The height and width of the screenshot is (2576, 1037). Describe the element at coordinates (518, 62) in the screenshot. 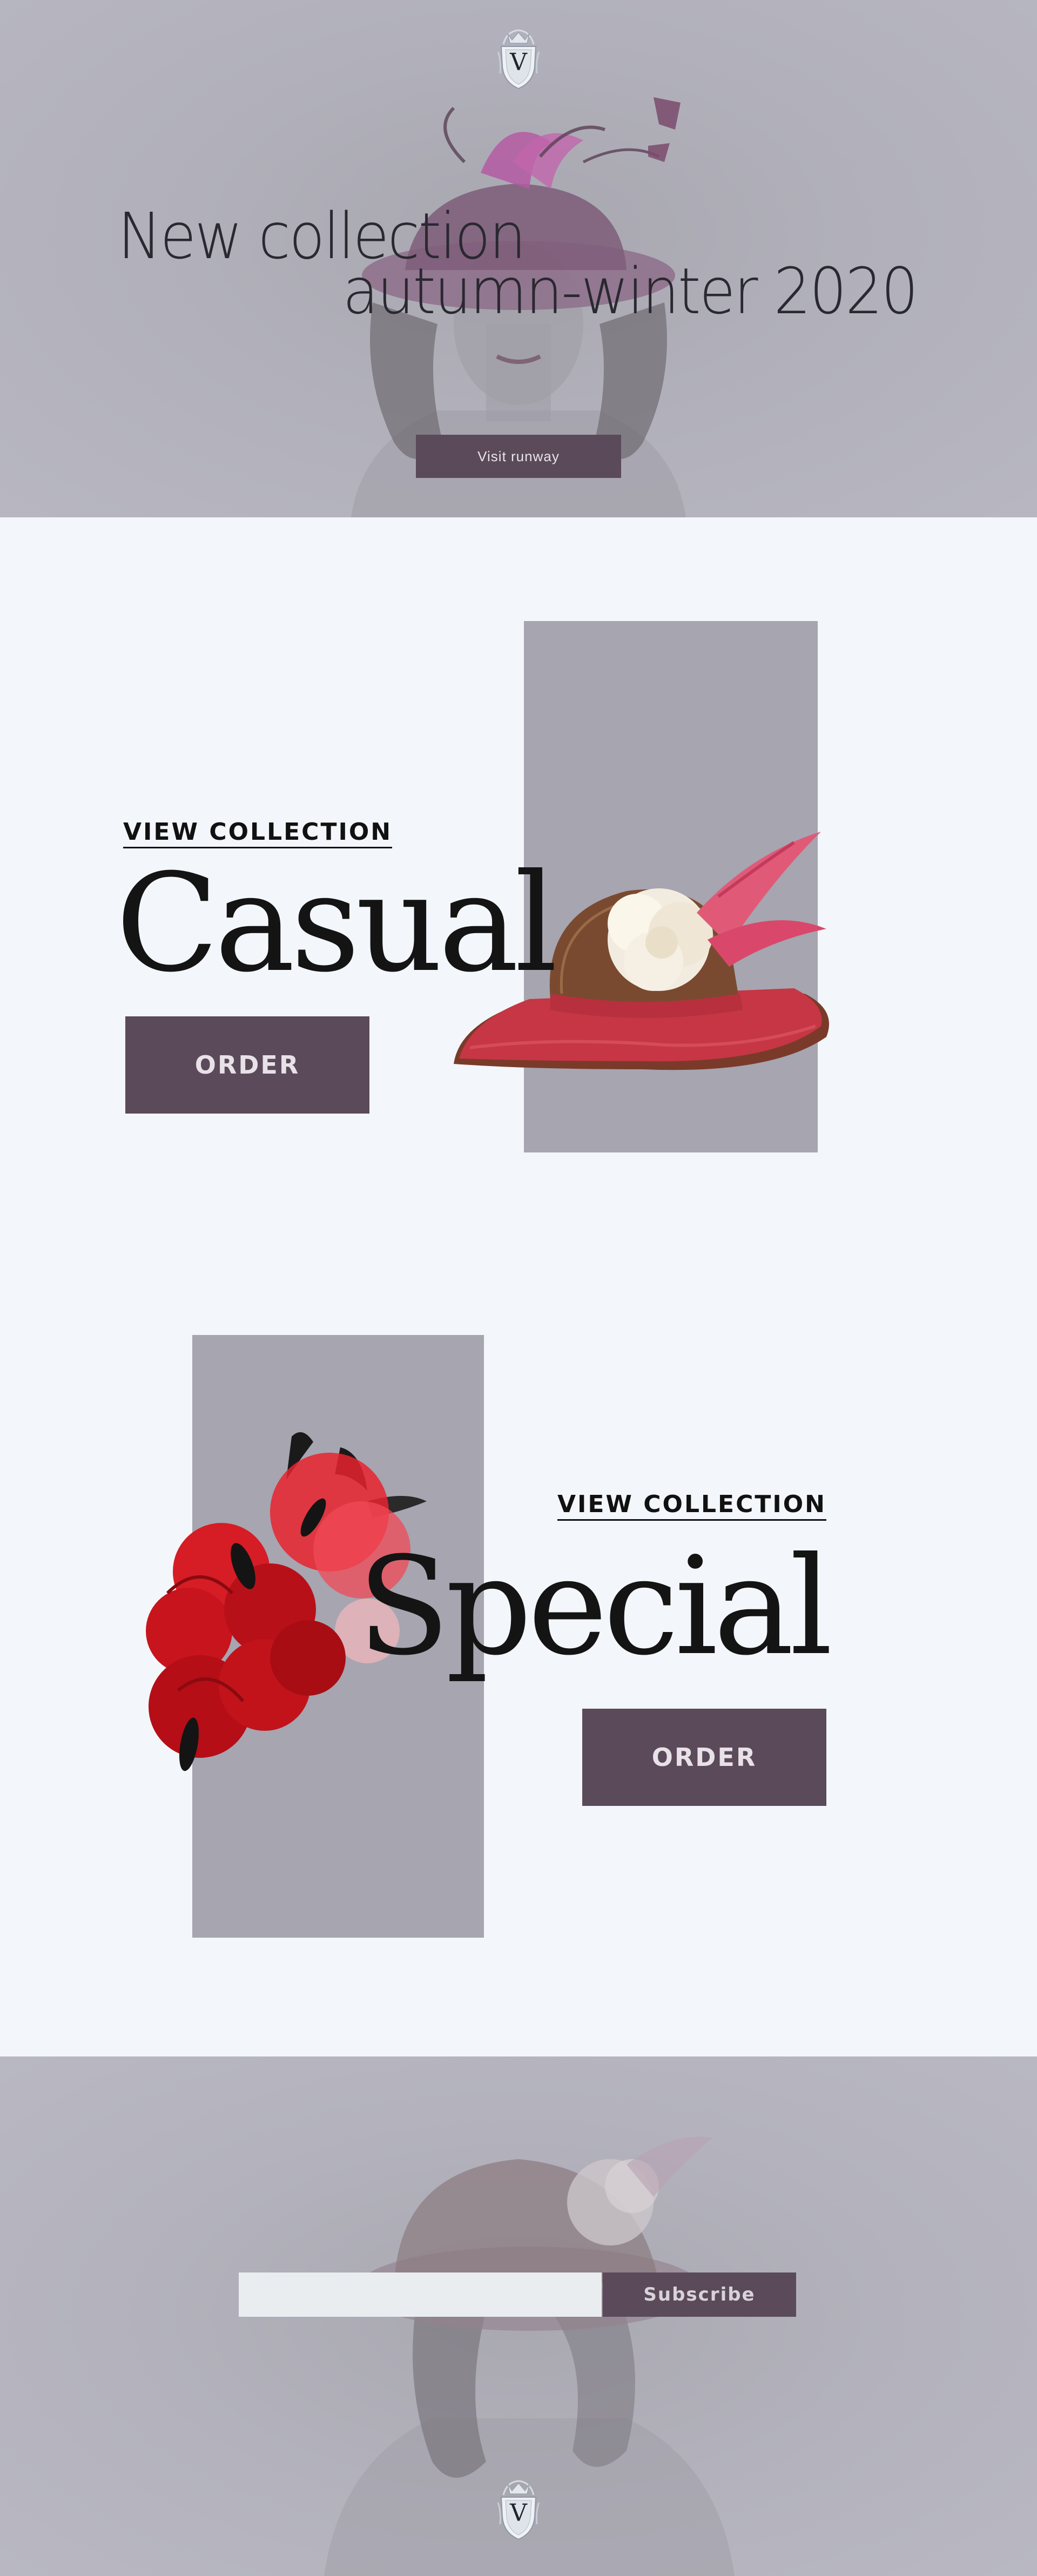

I see `crest-letter: V` at that location.